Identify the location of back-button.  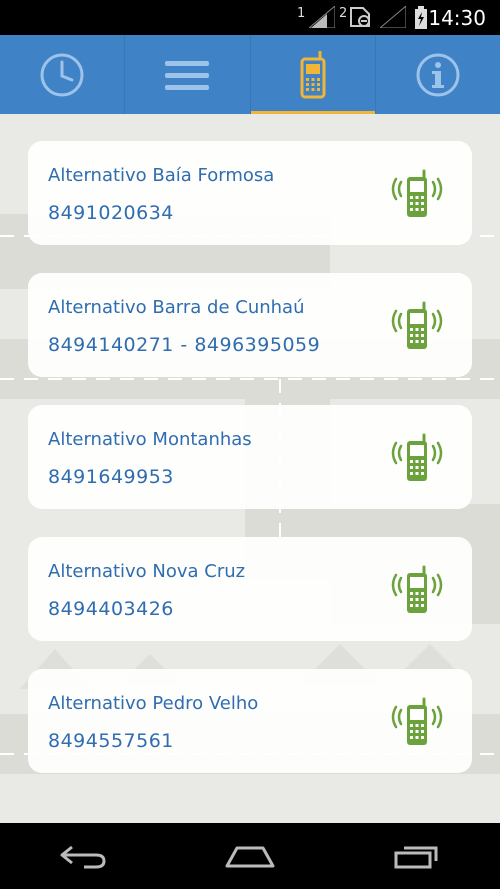
(83, 856).